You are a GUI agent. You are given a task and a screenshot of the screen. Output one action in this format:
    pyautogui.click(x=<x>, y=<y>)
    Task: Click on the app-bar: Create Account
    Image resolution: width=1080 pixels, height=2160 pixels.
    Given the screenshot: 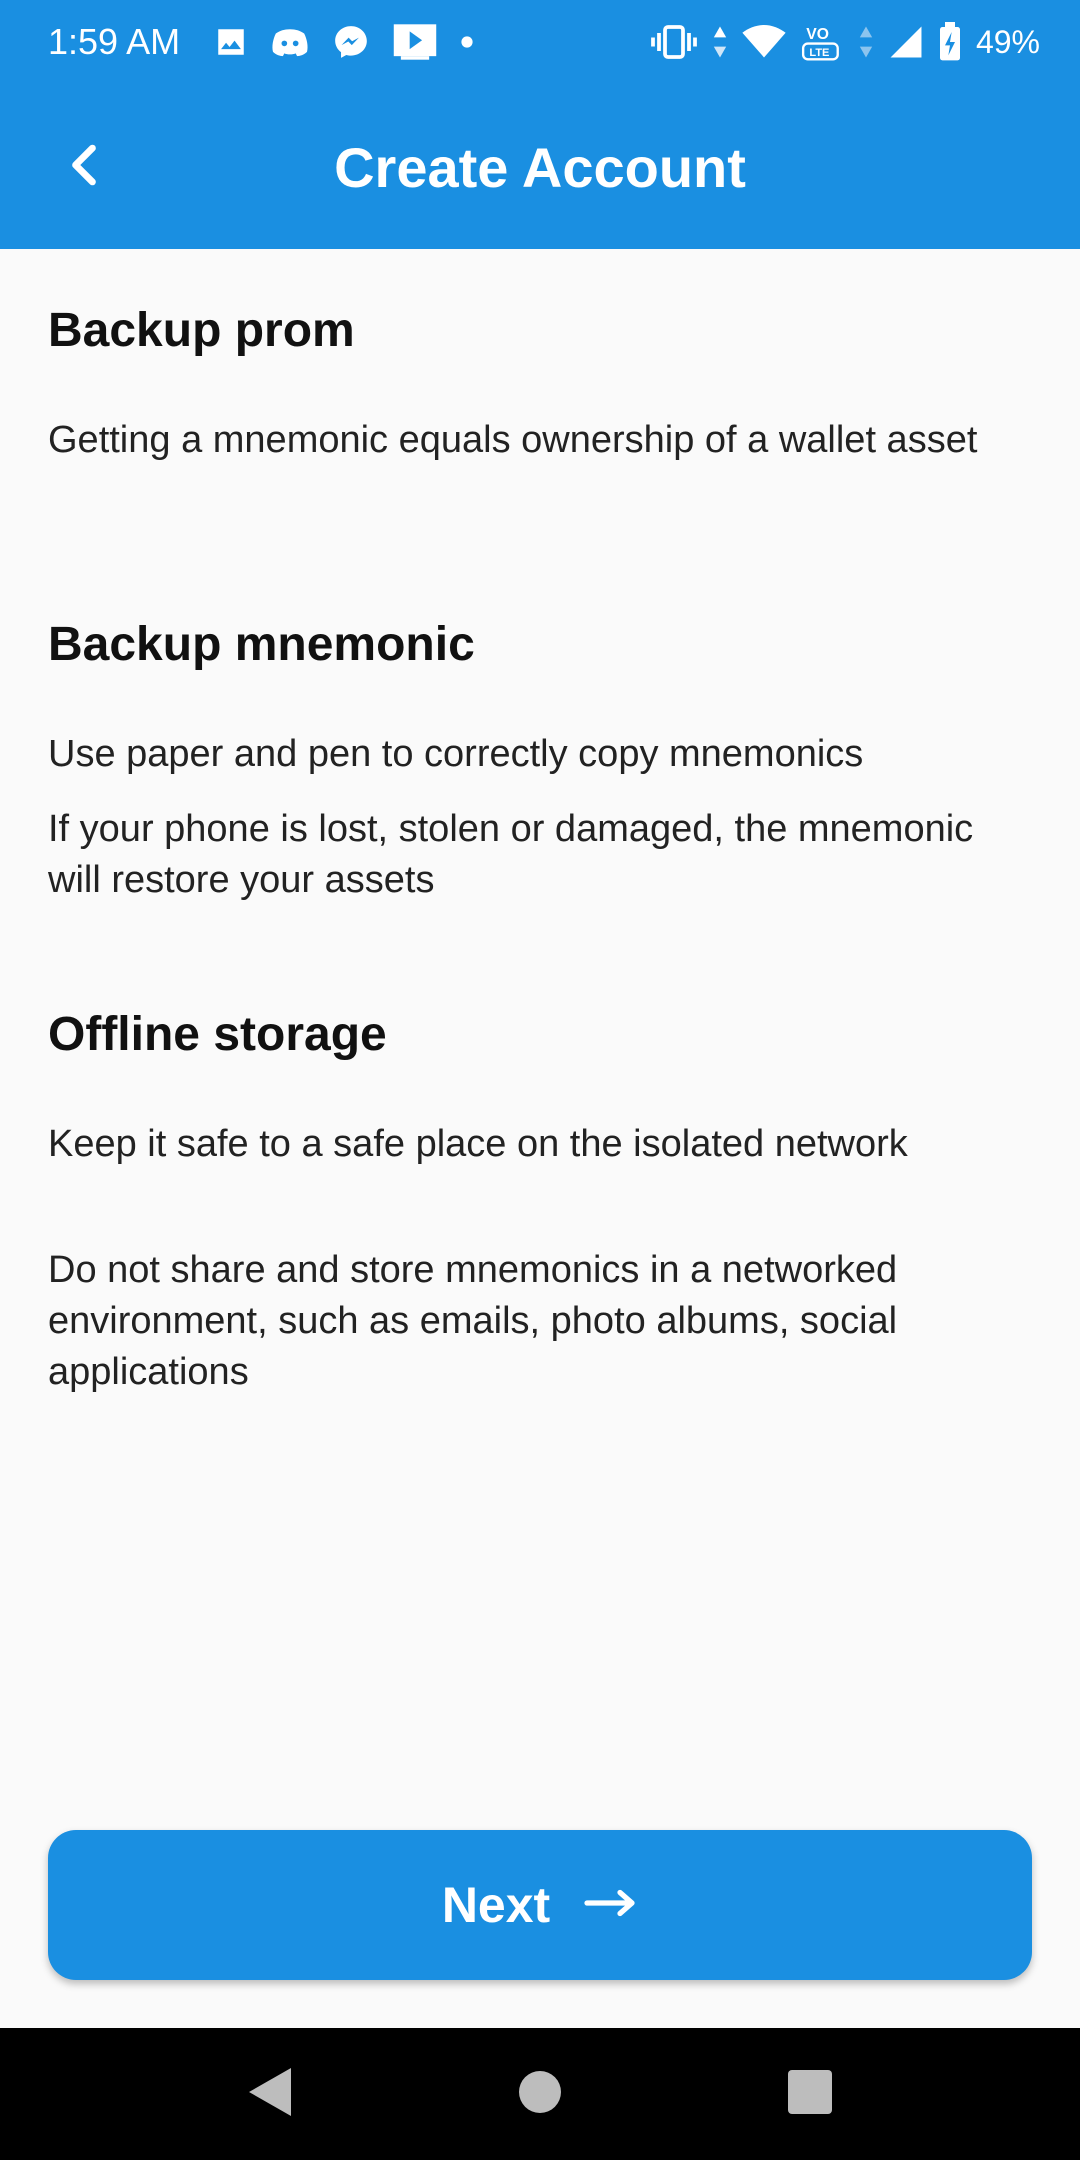 What is the action you would take?
    pyautogui.click(x=540, y=166)
    